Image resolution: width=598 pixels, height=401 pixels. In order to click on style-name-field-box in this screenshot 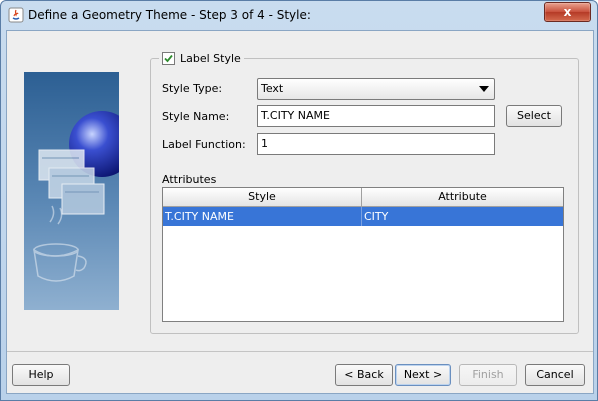, I will do `click(376, 116)`.